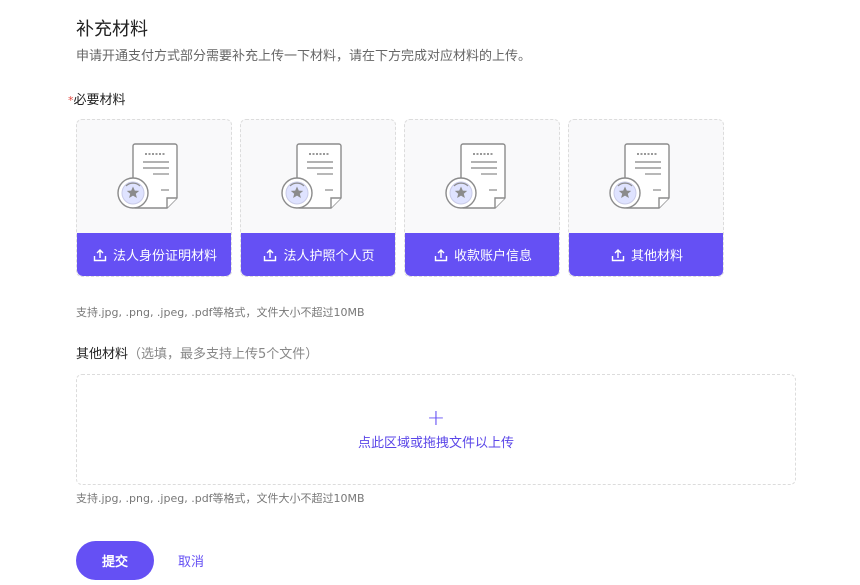  I want to click on dropzone-text: 点此区域或拖拽文件以上传, so click(435, 443).